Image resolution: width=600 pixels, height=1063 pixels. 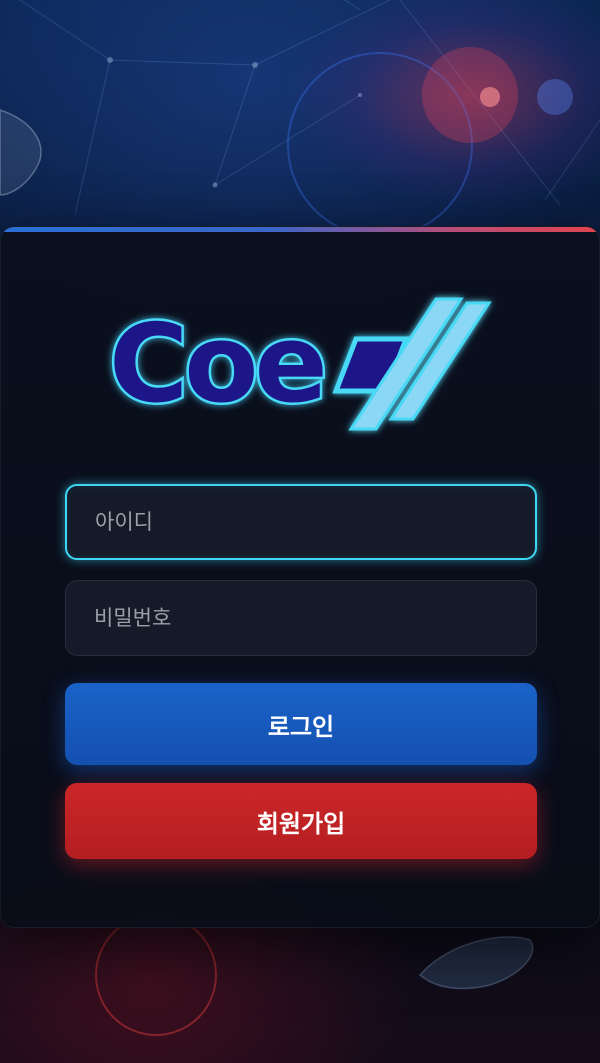 What do you see at coordinates (301, 618) in the screenshot?
I see `password-input` at bounding box center [301, 618].